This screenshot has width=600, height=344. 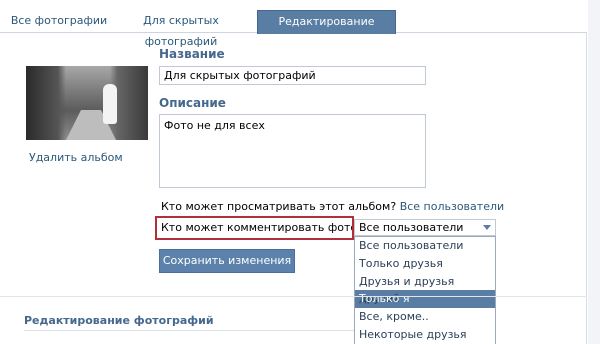 I want to click on comment-privacy-selected-value: Все пользователи, so click(x=411, y=227).